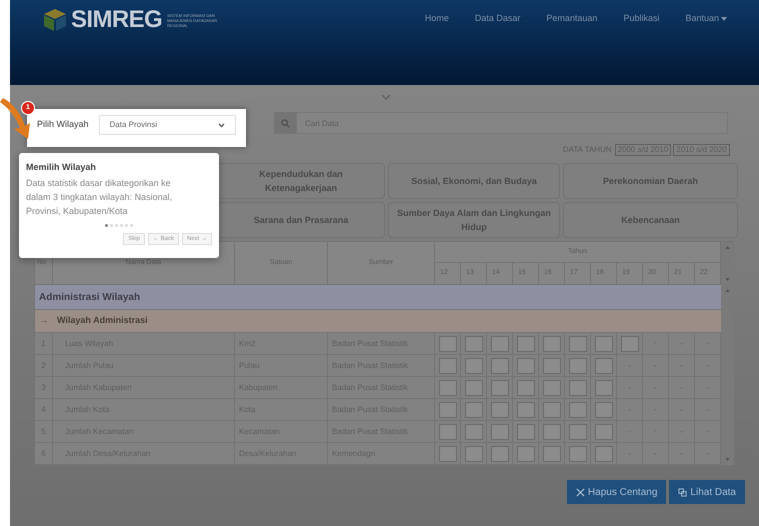 The image size is (759, 526). I want to click on logo-icon, so click(55, 20).